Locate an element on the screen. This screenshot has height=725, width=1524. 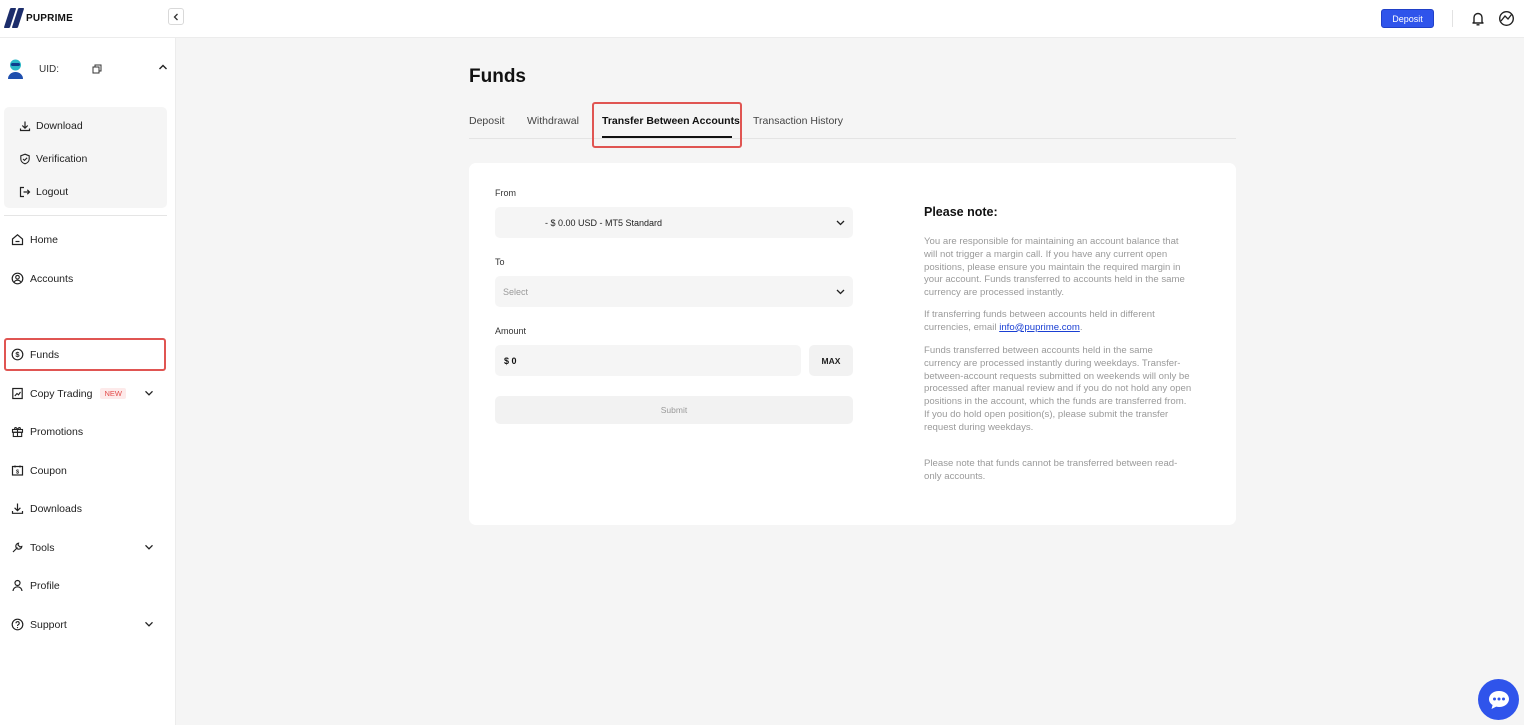
collapse-sidebar-button is located at coordinates (176, 16).